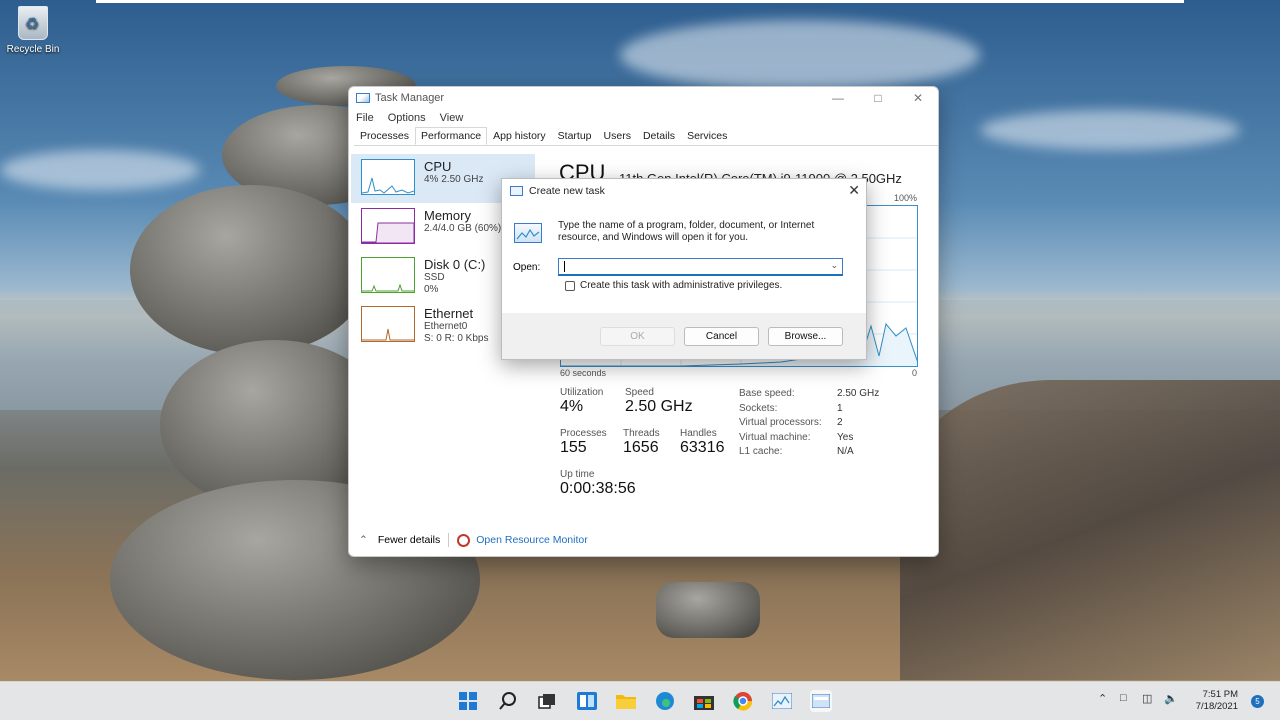 Image resolution: width=1280 pixels, height=720 pixels. Describe the element at coordinates (834, 265) in the screenshot. I see `chevron-down-icon: ⌄` at that location.